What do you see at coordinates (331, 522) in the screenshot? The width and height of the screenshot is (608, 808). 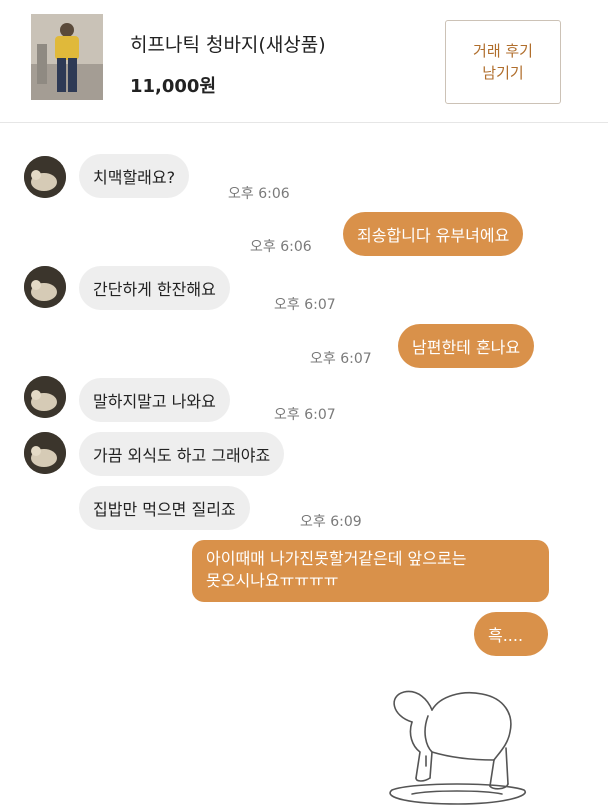 I see `message-timestamp: 오후 6:09` at bounding box center [331, 522].